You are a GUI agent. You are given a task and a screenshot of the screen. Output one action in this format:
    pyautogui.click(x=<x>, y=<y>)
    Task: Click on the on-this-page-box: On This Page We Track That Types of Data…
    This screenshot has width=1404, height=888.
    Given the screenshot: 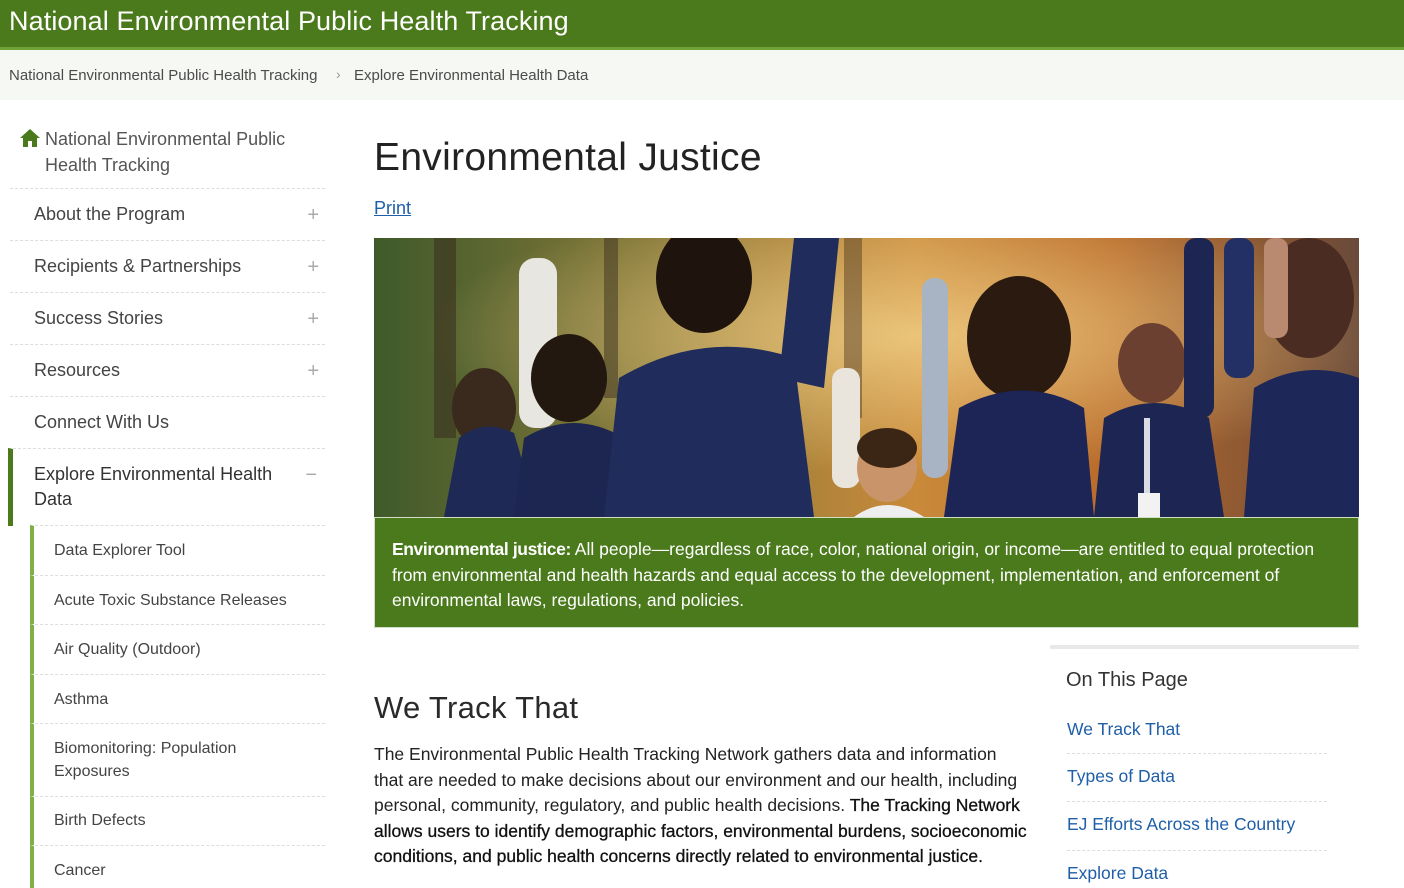 What is the action you would take?
    pyautogui.click(x=1204, y=766)
    